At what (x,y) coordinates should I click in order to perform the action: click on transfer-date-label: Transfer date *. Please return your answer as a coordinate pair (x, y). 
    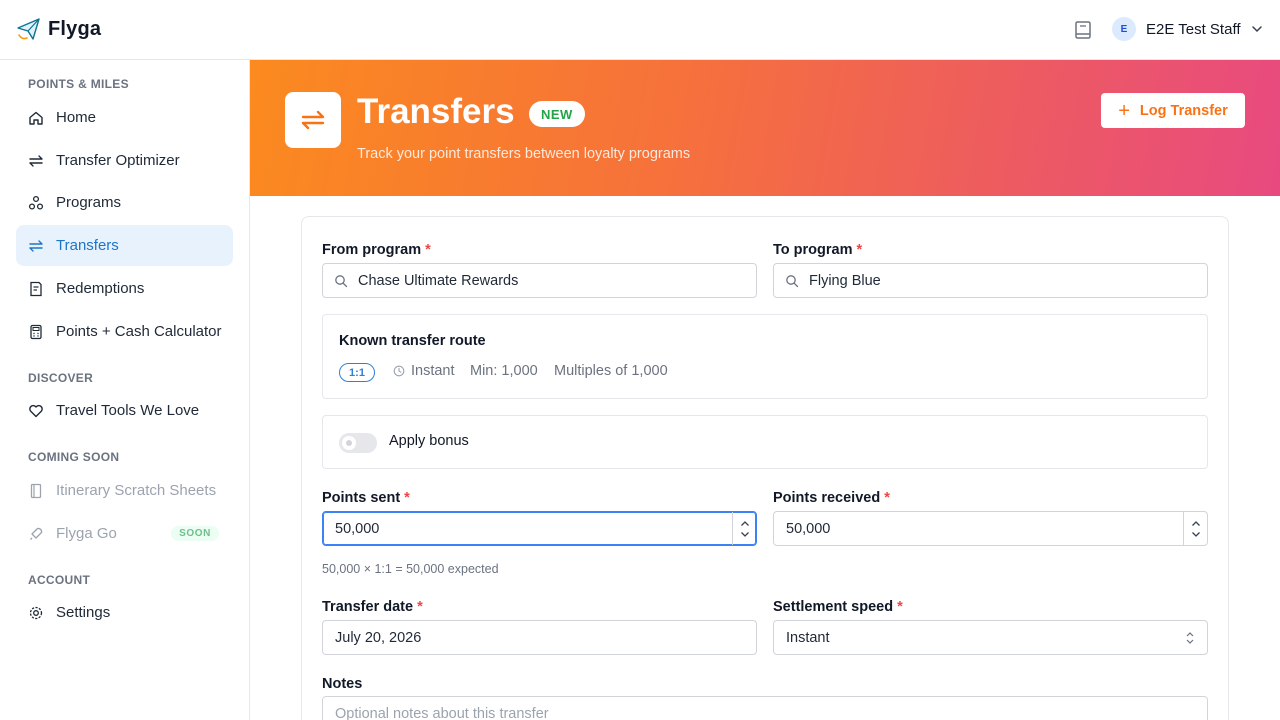
    Looking at the image, I should click on (372, 607).